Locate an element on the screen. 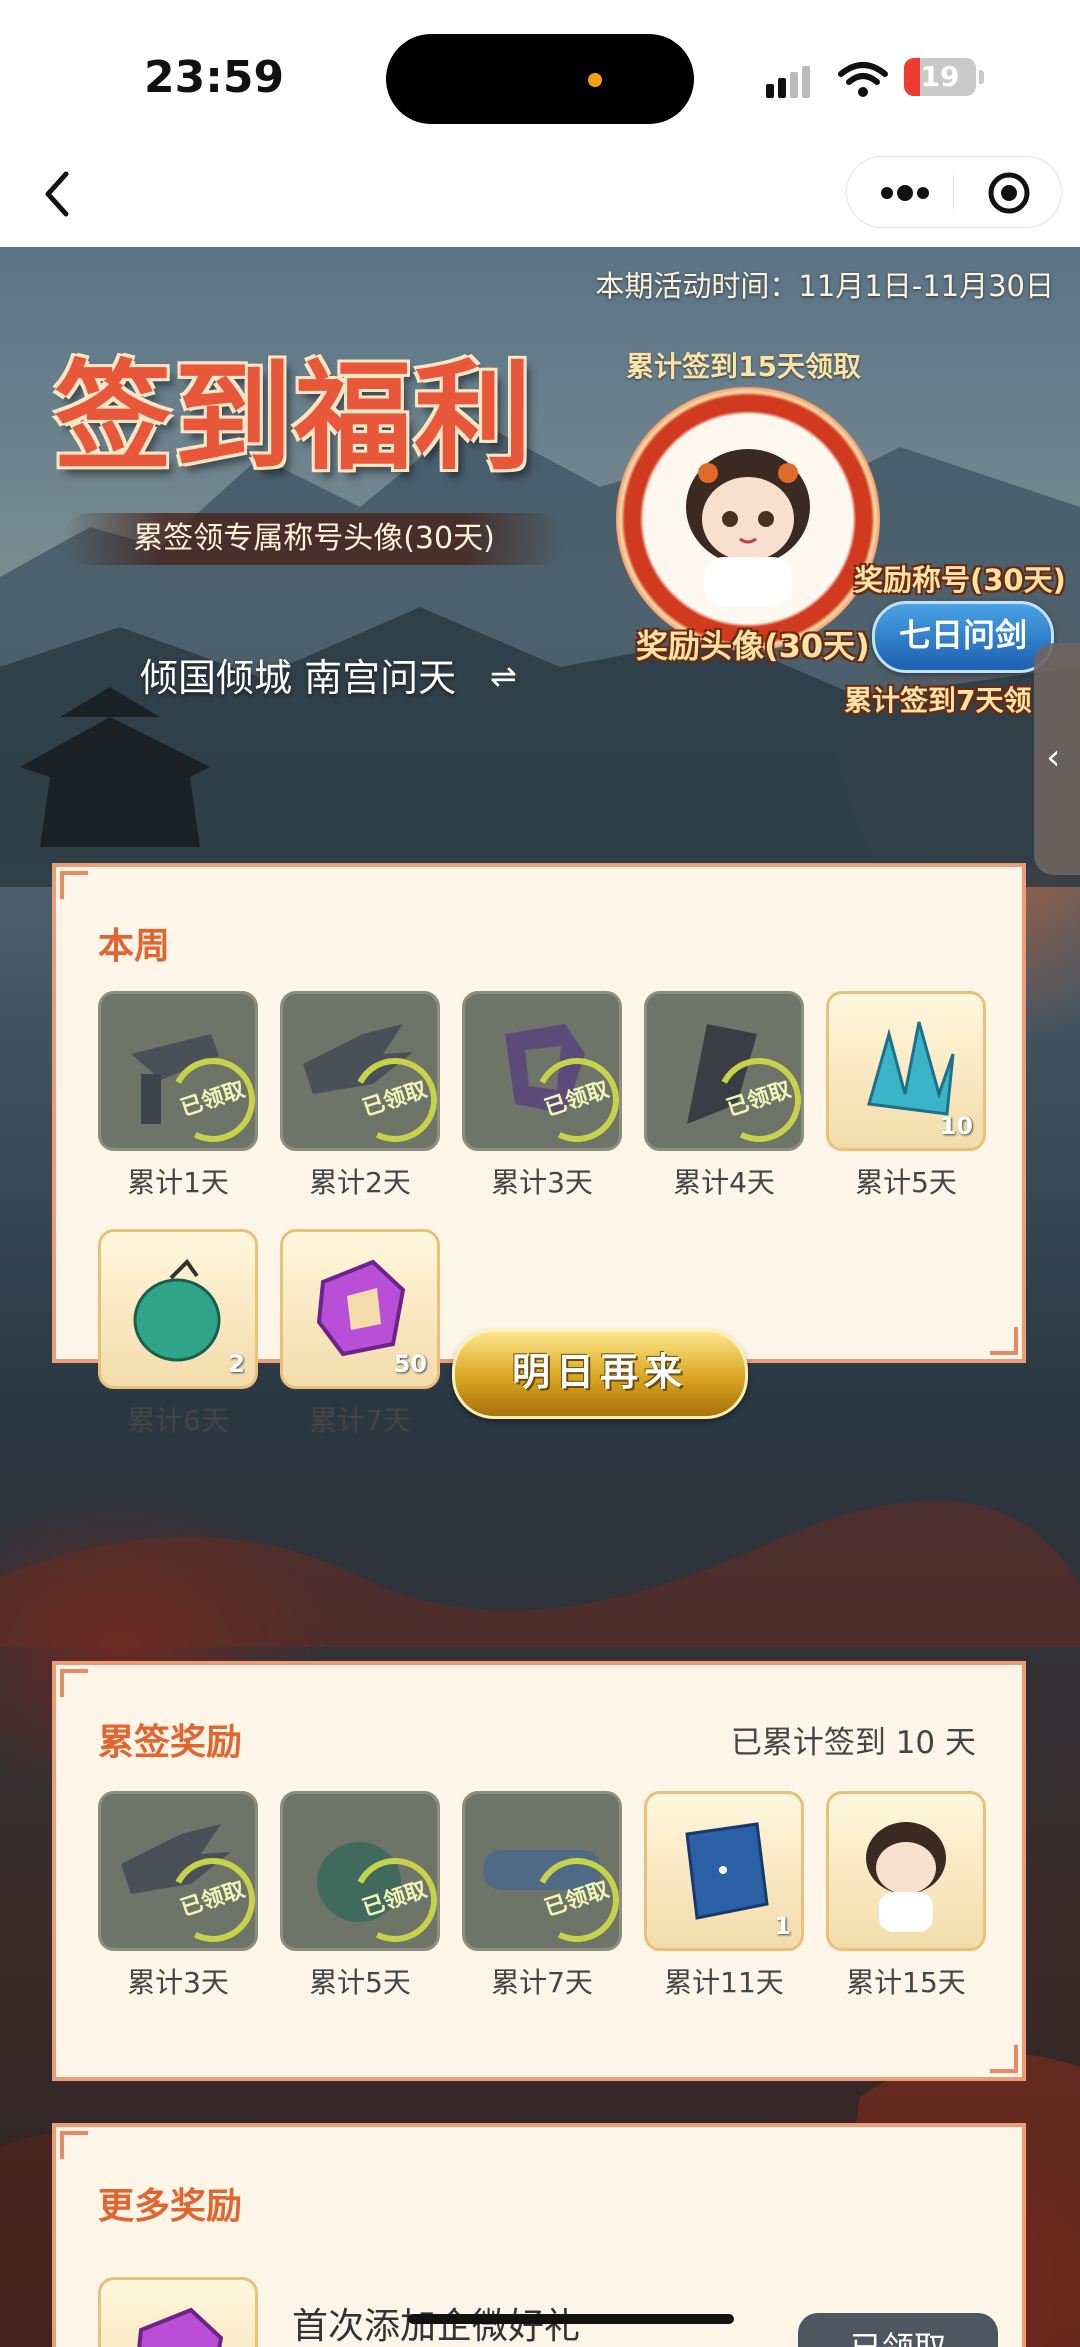 Image resolution: width=1080 pixels, height=2347 pixels. home-indicator is located at coordinates (571, 2319).